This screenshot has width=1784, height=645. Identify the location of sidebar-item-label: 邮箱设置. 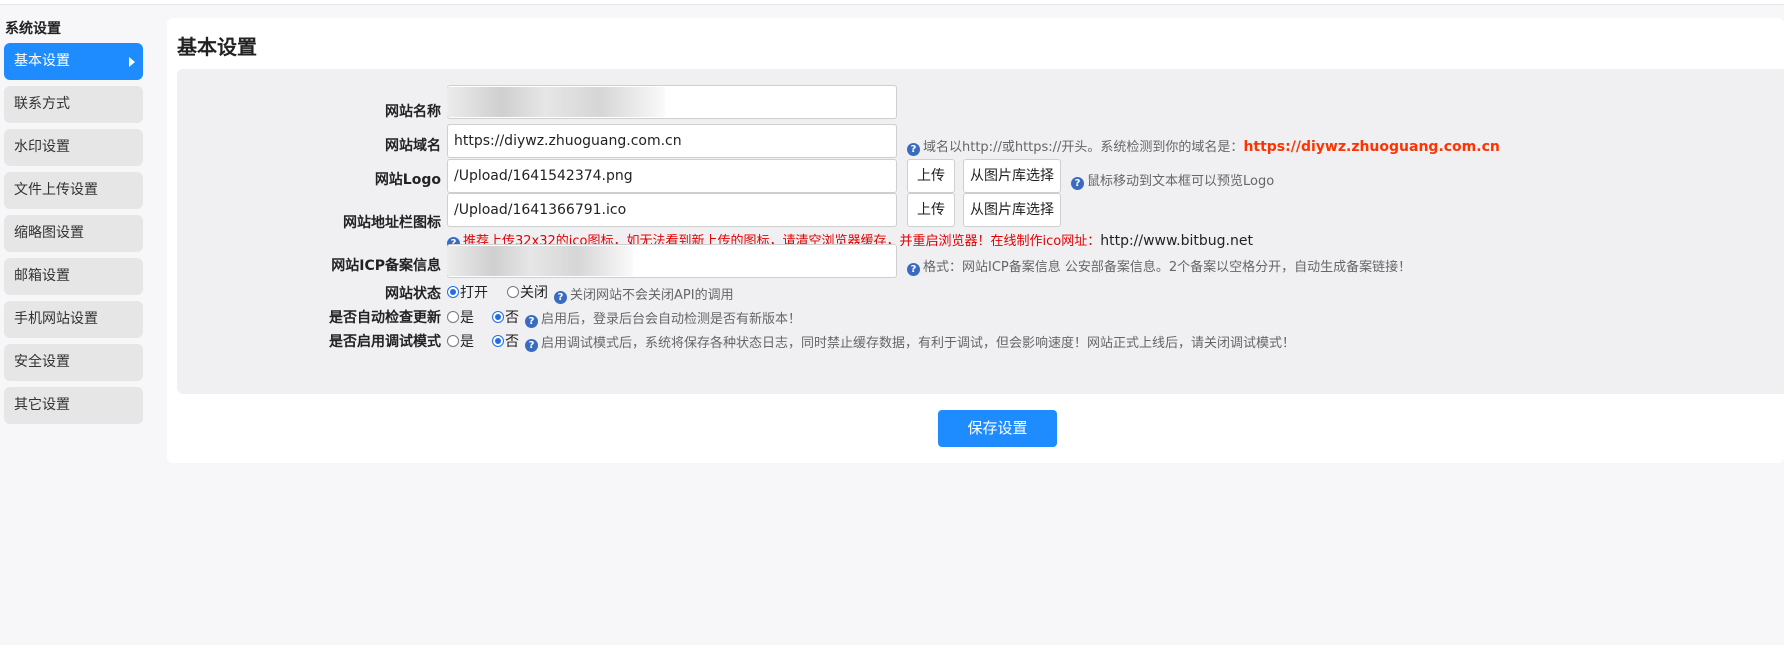
(42, 276).